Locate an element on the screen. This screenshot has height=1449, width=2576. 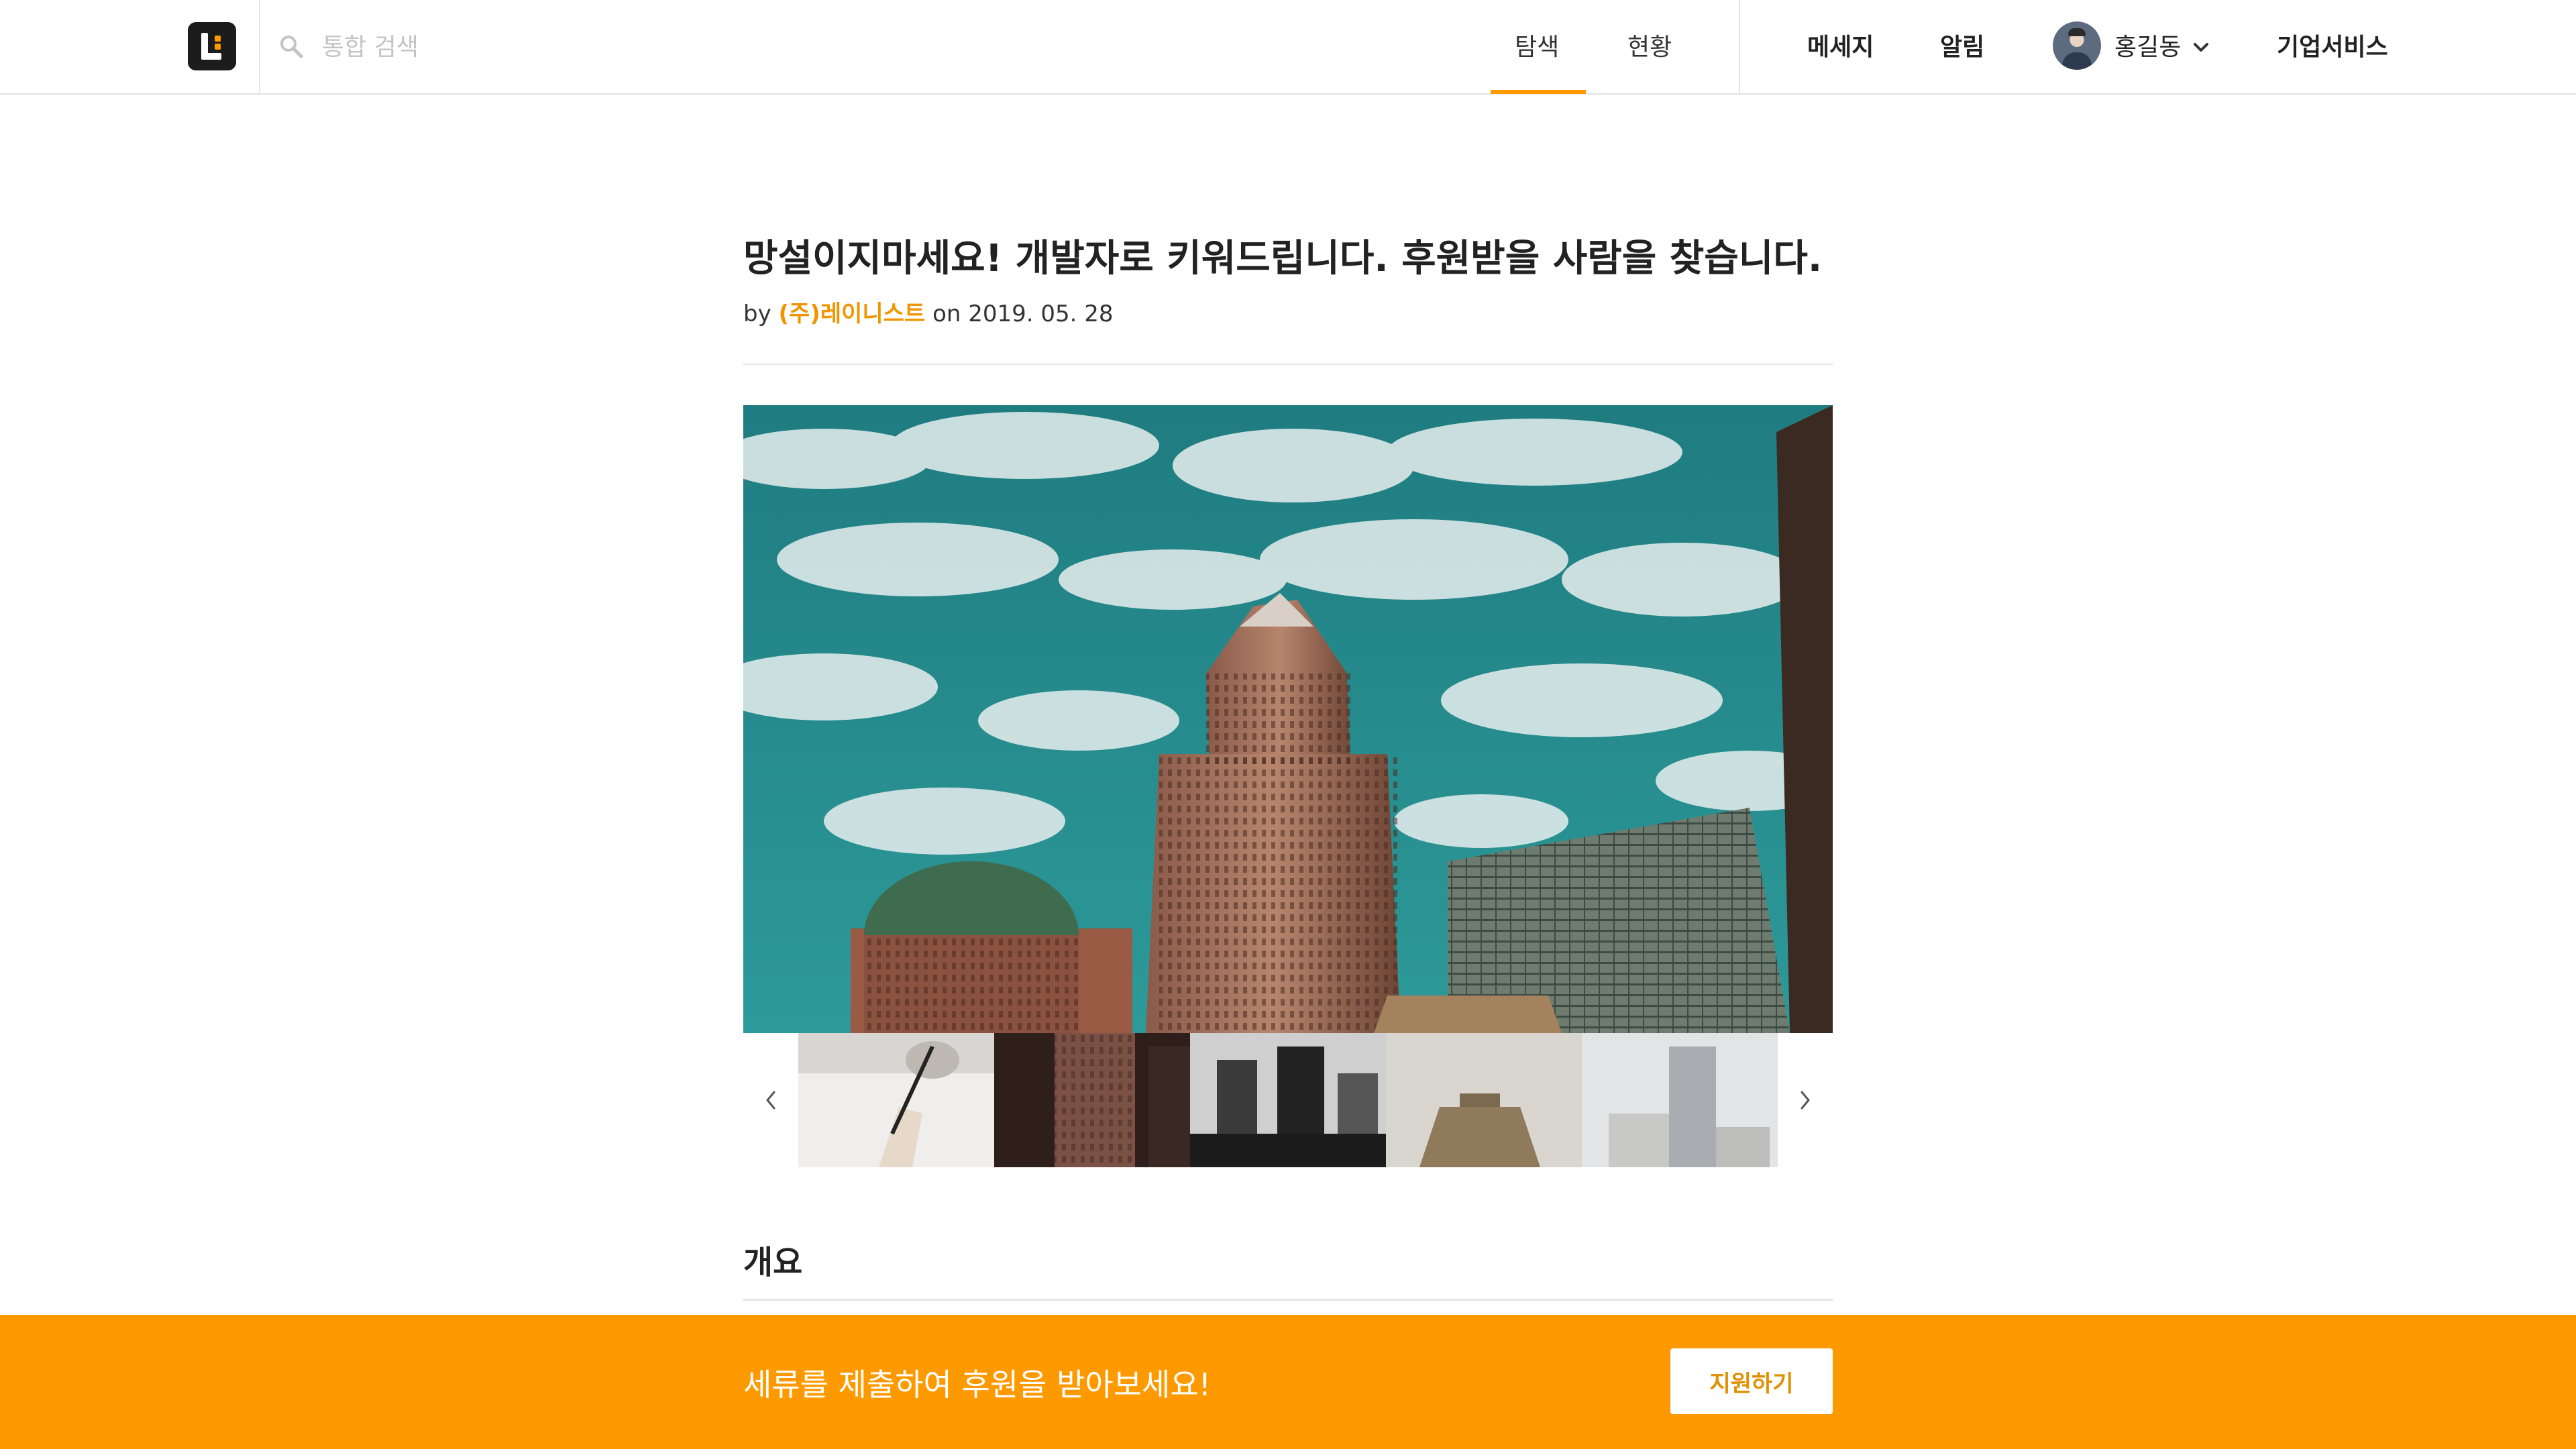
cta-message: 세류를 제출하여 후원을 받아보세요! is located at coordinates (977, 1384).